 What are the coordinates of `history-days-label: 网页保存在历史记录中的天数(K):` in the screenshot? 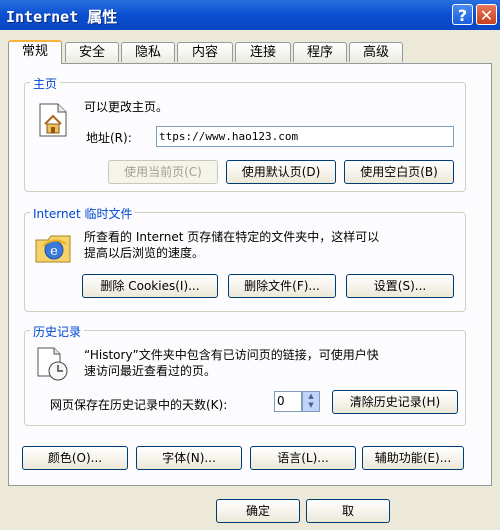 It's located at (139, 405).